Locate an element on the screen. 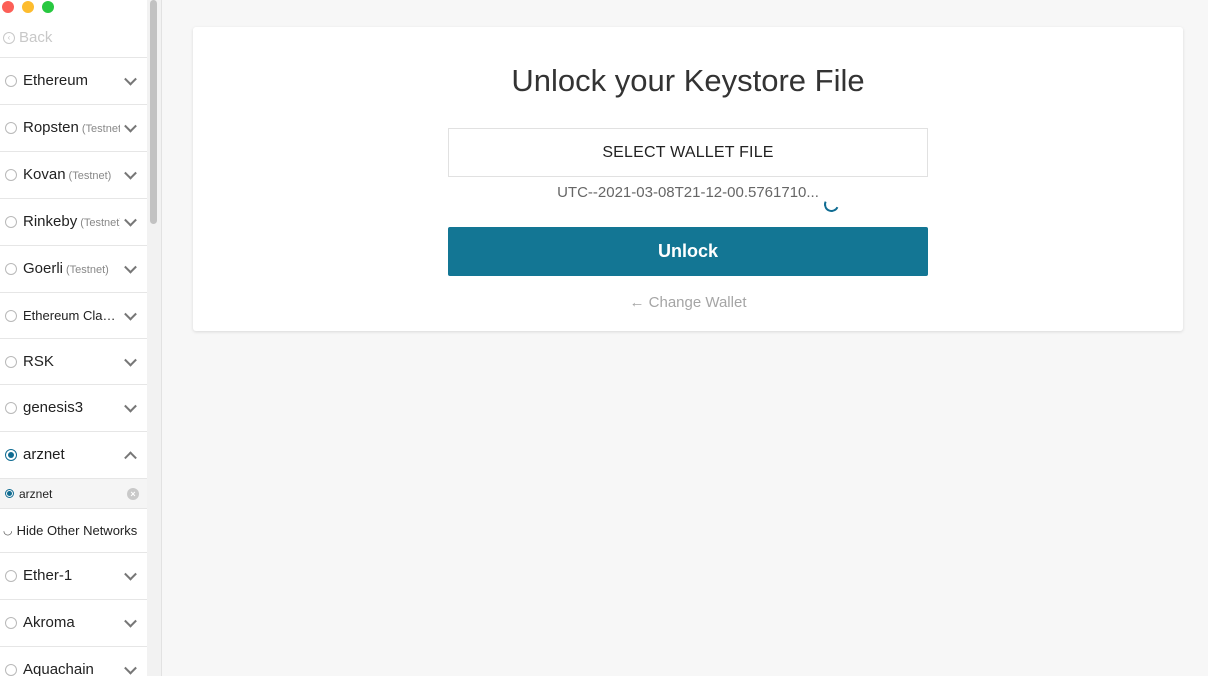  sidebar-scrollbar is located at coordinates (154, 338).